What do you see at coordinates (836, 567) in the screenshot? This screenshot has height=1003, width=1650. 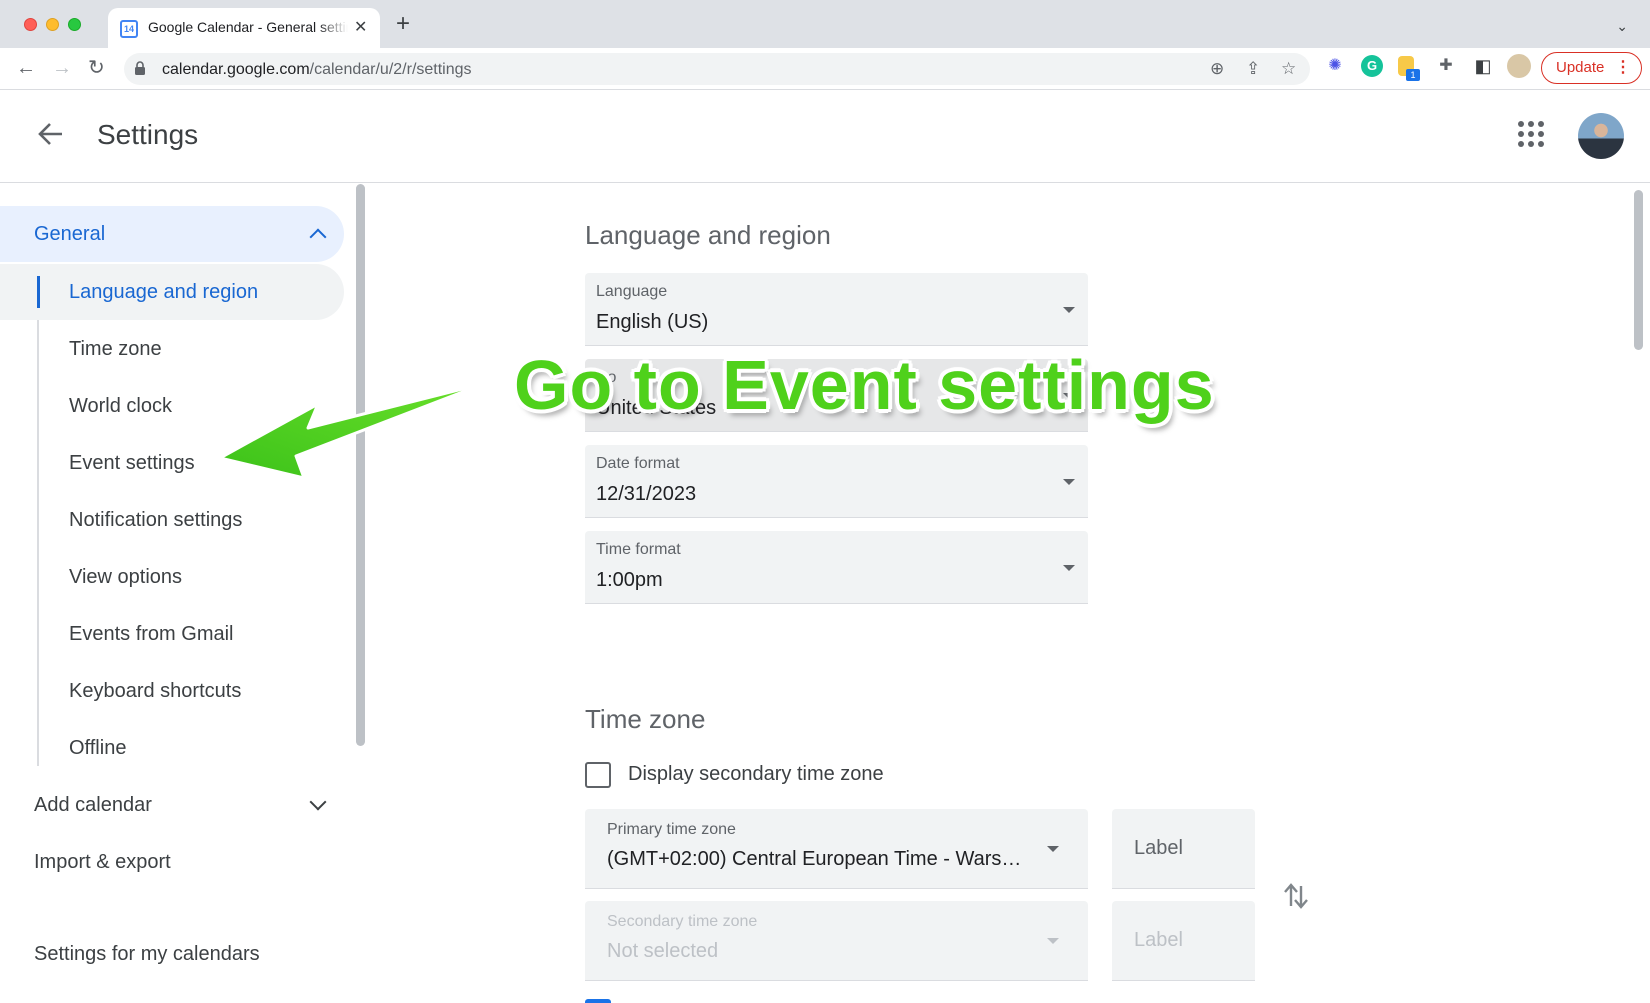 I see `time-format-select: Time format 1:00pm` at bounding box center [836, 567].